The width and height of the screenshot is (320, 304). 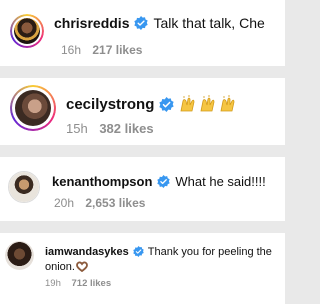 I want to click on comment-text: What he said!!!!, so click(x=220, y=181).